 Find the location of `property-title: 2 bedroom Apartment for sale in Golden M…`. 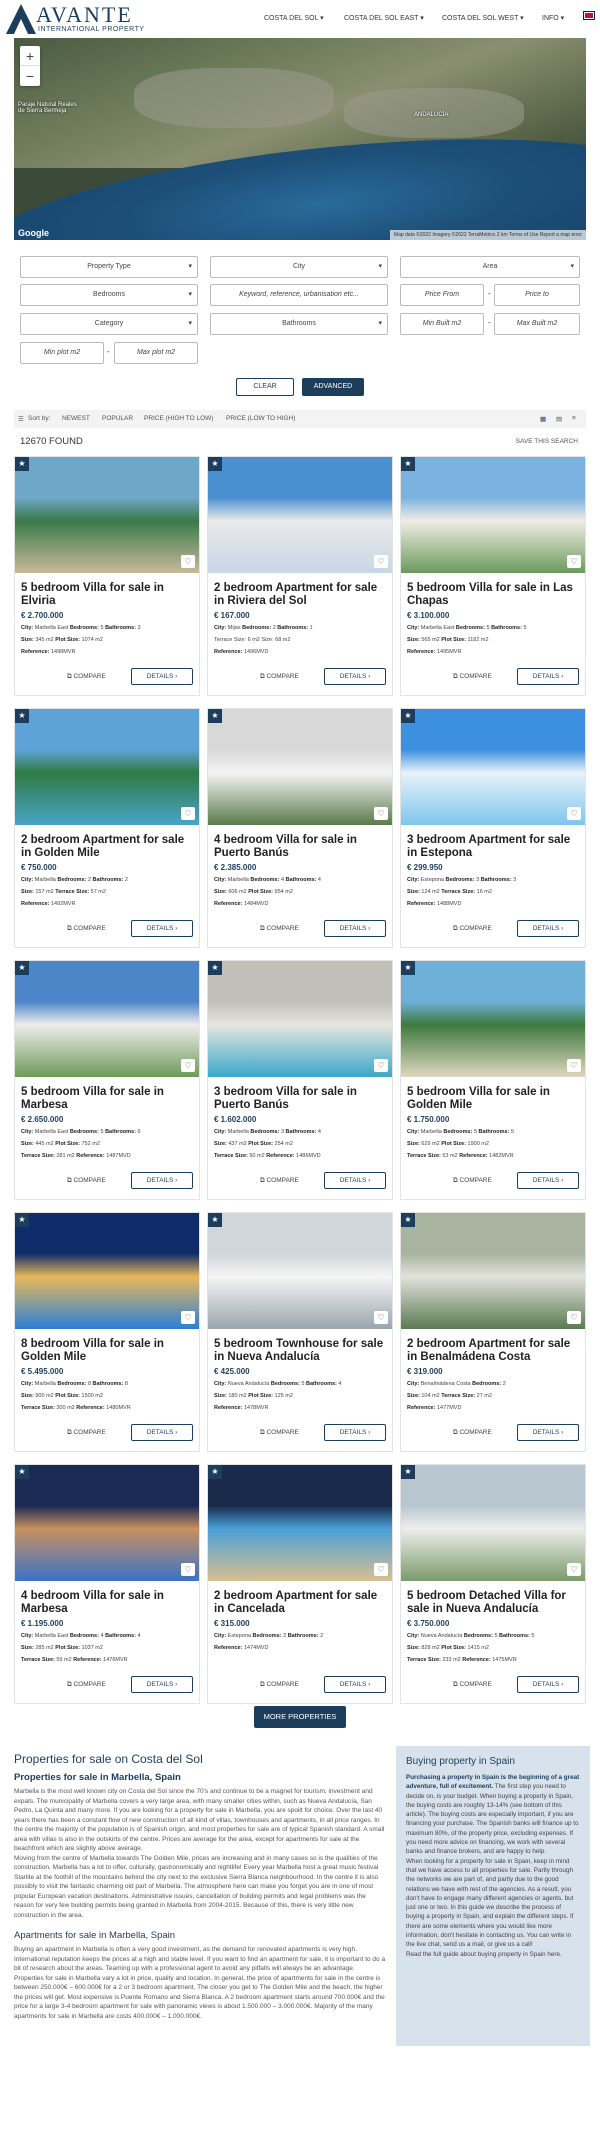

property-title: 2 bedroom Apartment for sale in Golden M… is located at coordinates (109, 847).